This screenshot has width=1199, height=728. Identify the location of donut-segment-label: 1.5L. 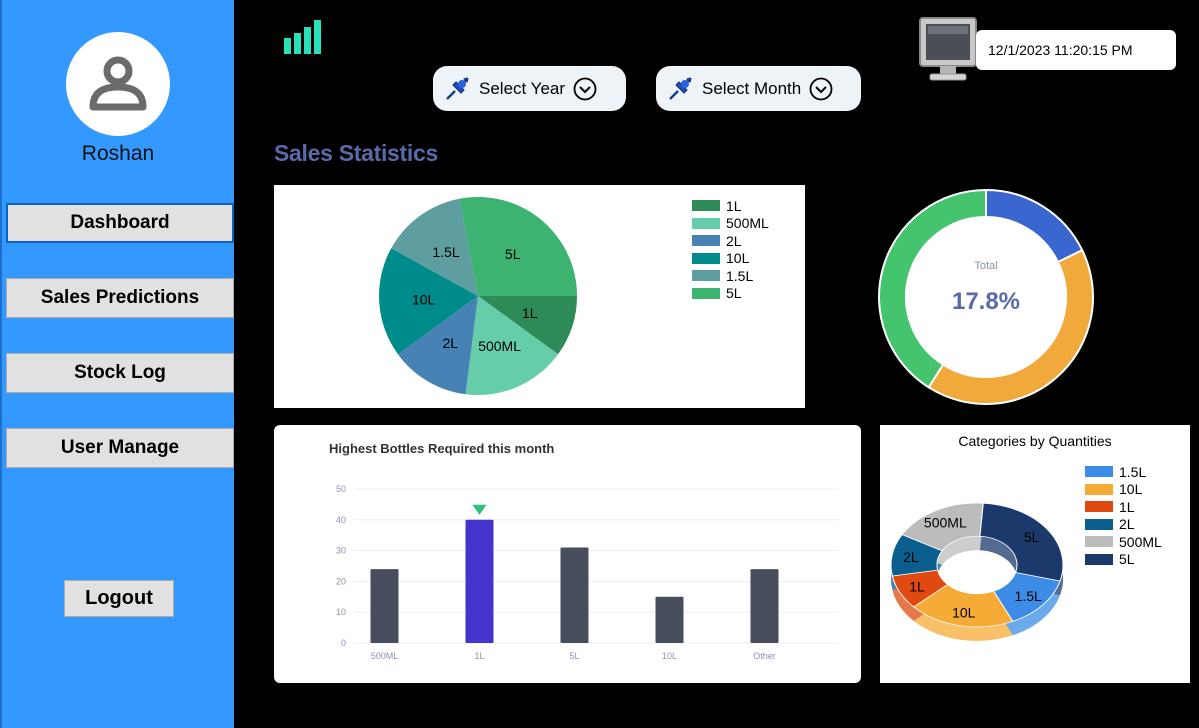
(1028, 596).